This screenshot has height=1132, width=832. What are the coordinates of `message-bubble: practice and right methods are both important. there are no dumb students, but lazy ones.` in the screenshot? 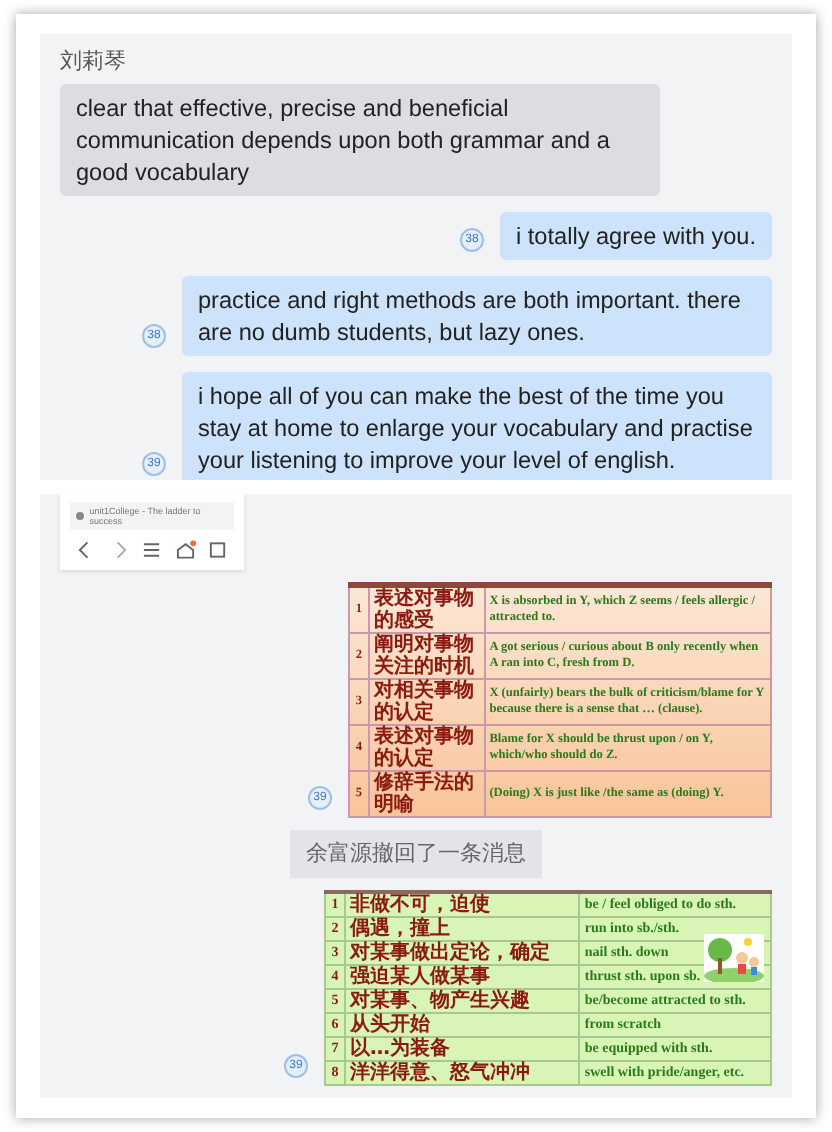 It's located at (477, 315).